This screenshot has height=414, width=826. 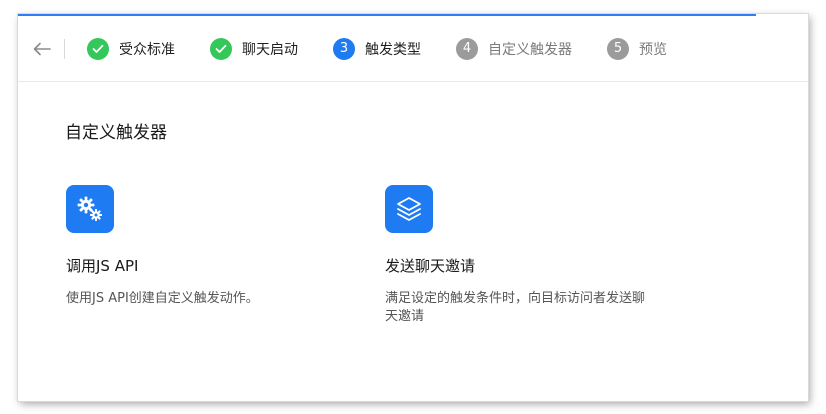 What do you see at coordinates (525, 255) in the screenshot?
I see `option-card-send-chat-invitation: 发送聊天邀请 满足设定的触发条件时，向目标访问者发送聊天邀请` at bounding box center [525, 255].